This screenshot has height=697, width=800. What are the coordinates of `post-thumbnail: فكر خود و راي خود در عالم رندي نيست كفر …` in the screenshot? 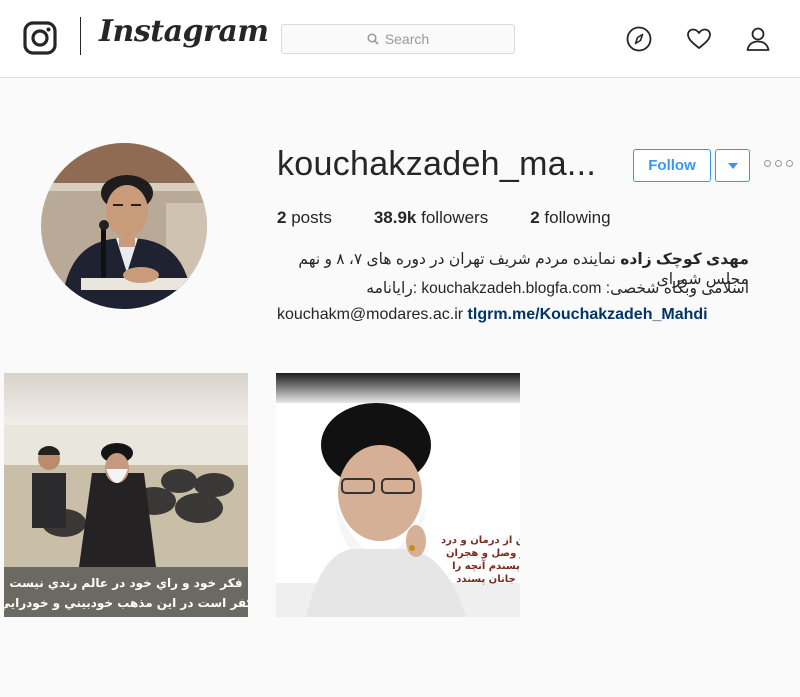 It's located at (126, 495).